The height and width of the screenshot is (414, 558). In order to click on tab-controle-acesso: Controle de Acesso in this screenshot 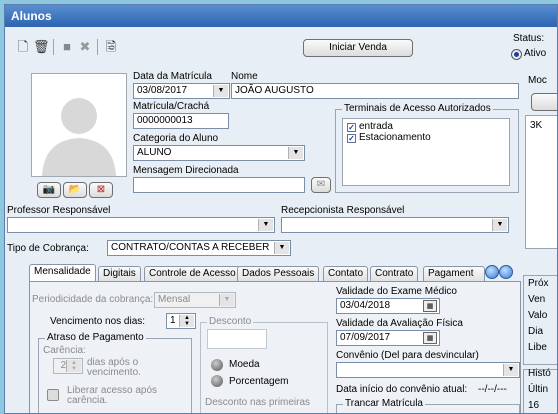, I will do `click(192, 273)`.